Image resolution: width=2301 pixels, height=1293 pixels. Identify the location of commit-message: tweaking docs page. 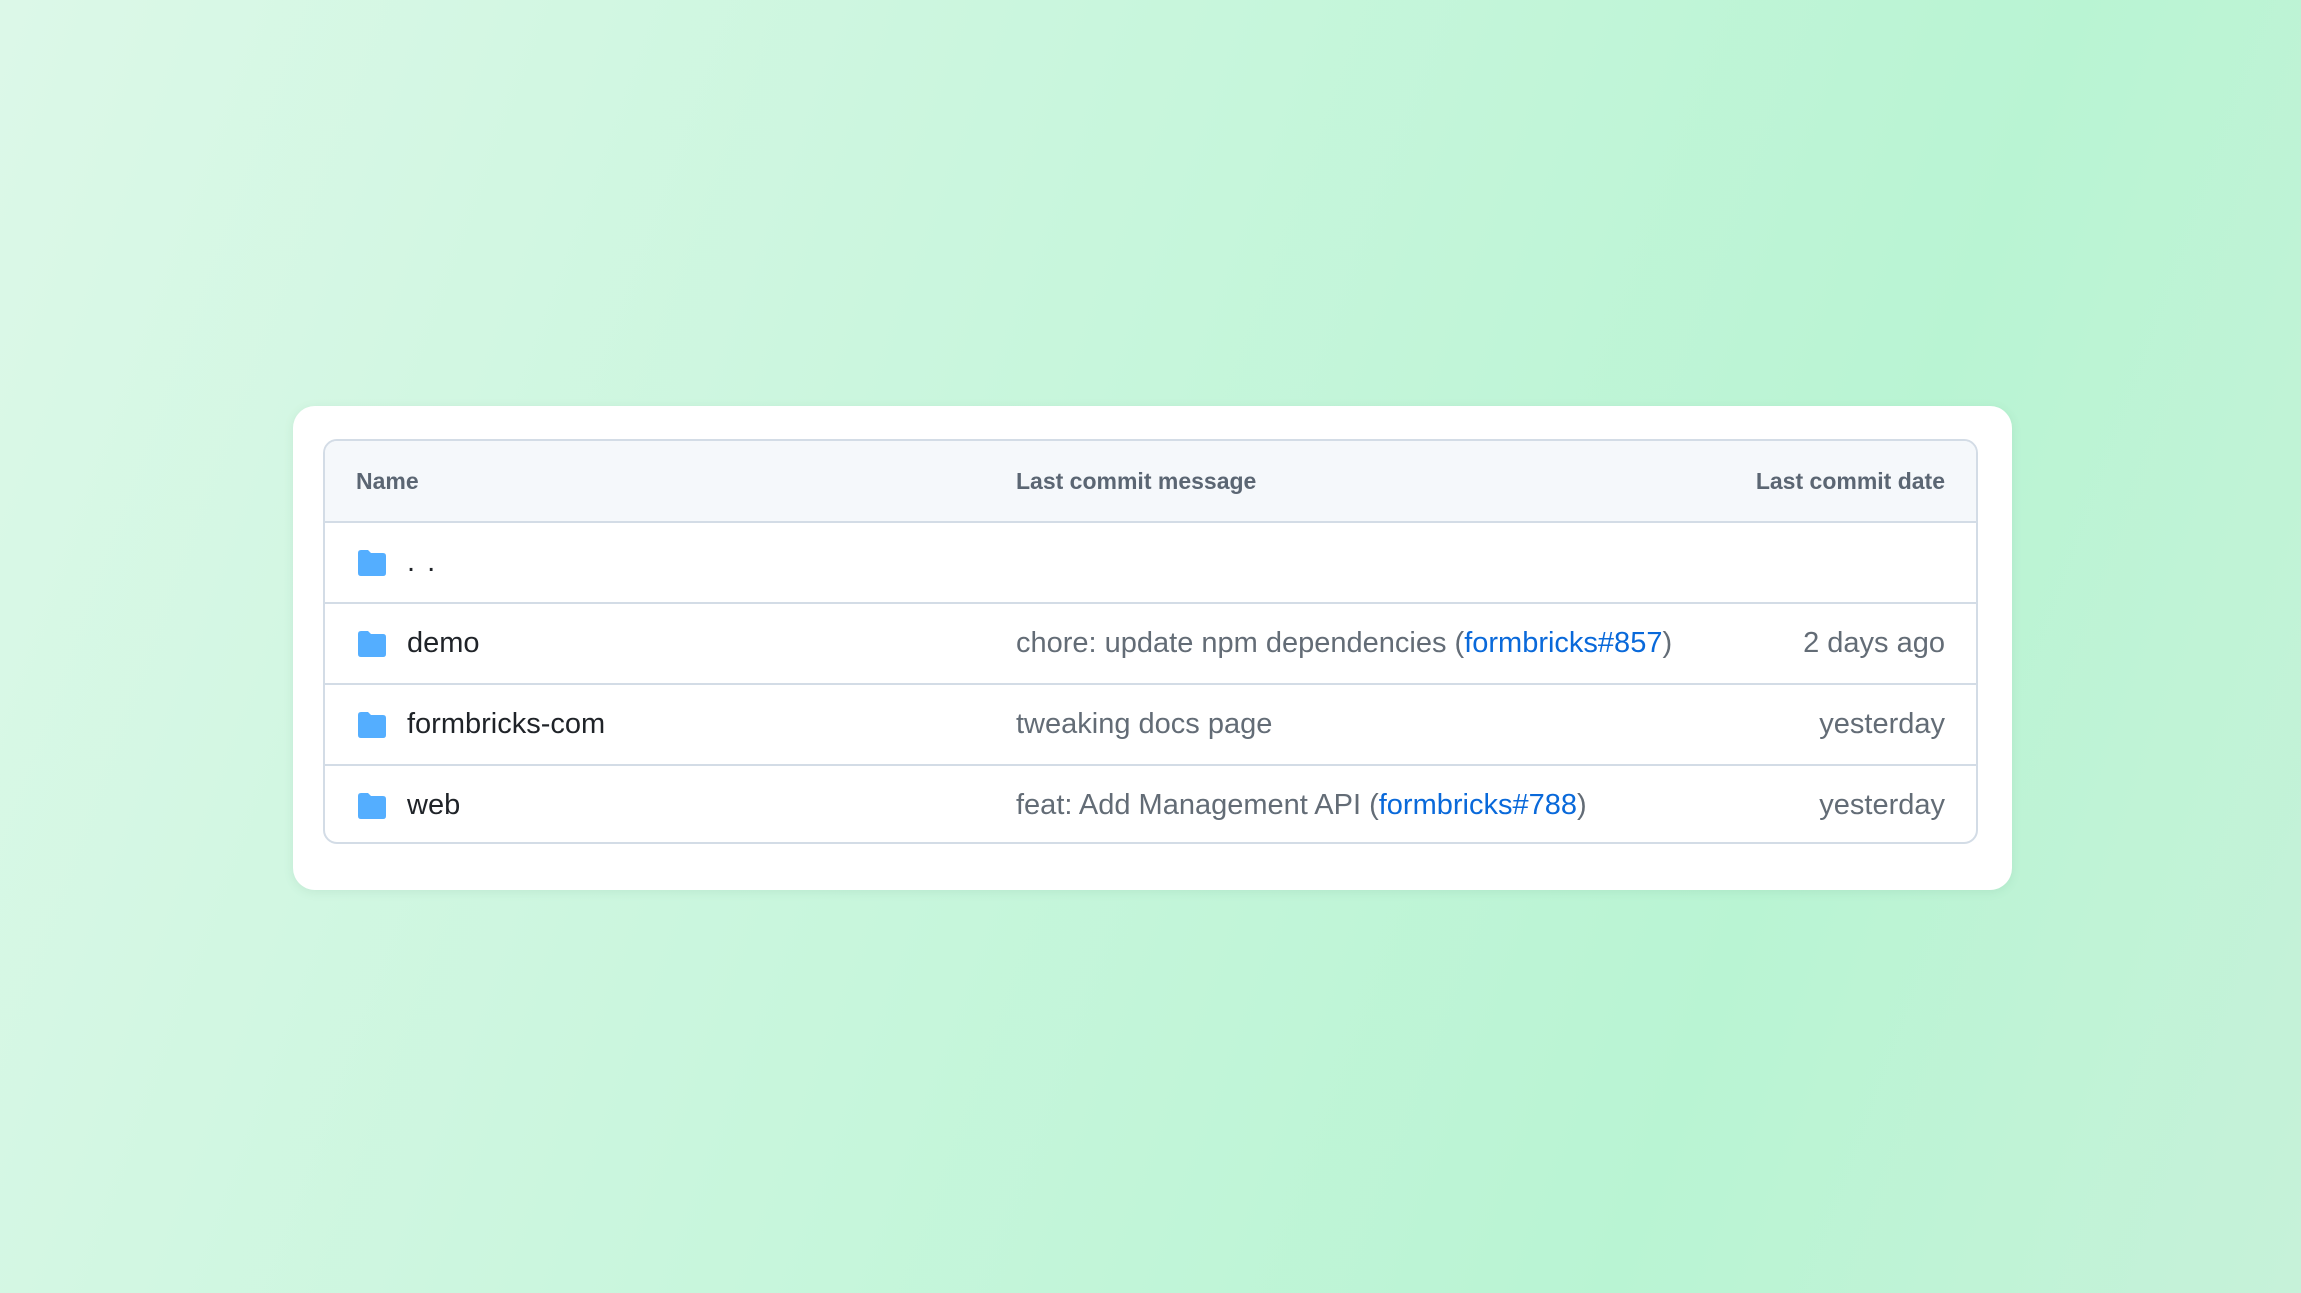
(1144, 724).